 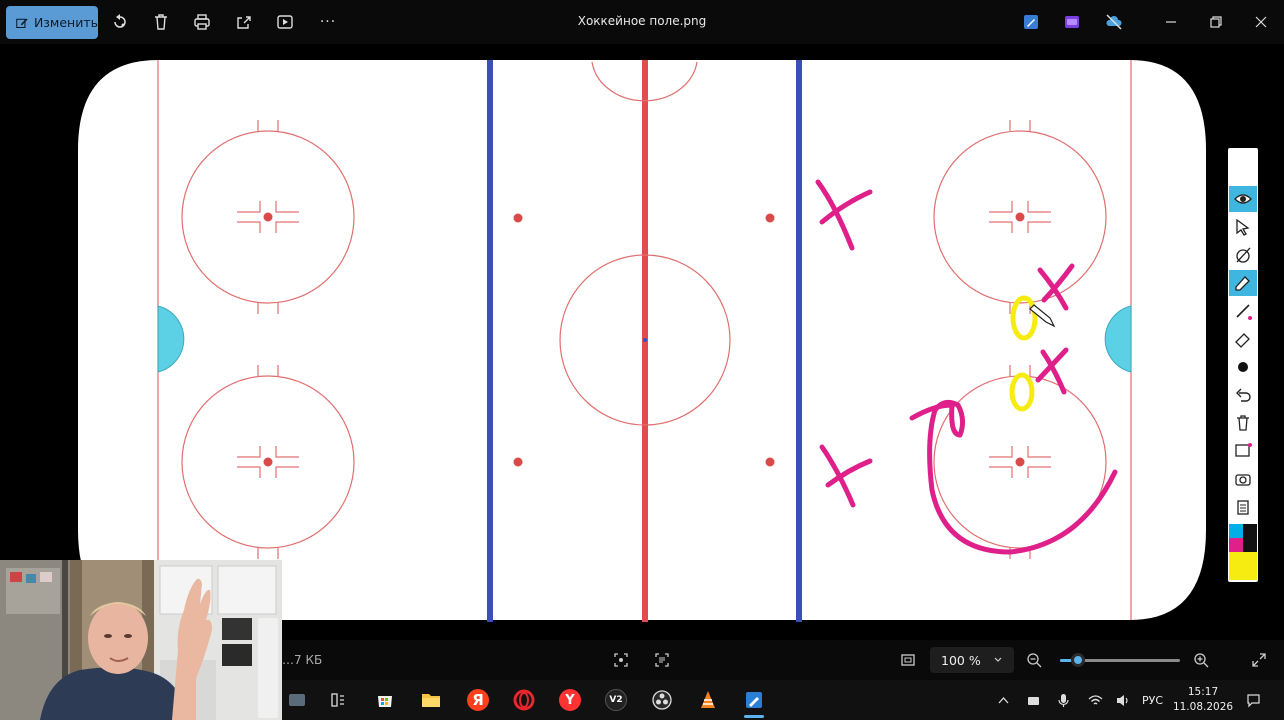 What do you see at coordinates (1152, 700) in the screenshot?
I see `input-language: РУС` at bounding box center [1152, 700].